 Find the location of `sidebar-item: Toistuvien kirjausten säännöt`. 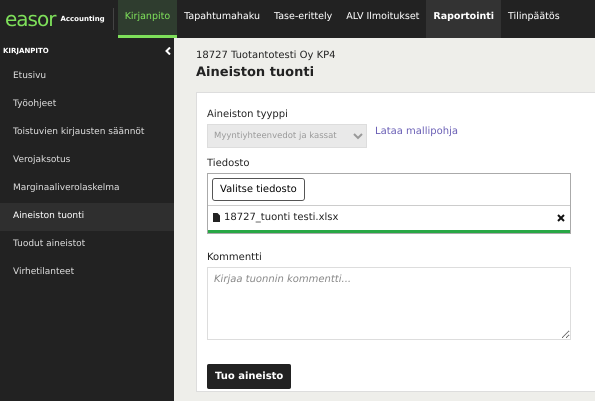

sidebar-item: Toistuvien kirjausten säännöt is located at coordinates (87, 132).